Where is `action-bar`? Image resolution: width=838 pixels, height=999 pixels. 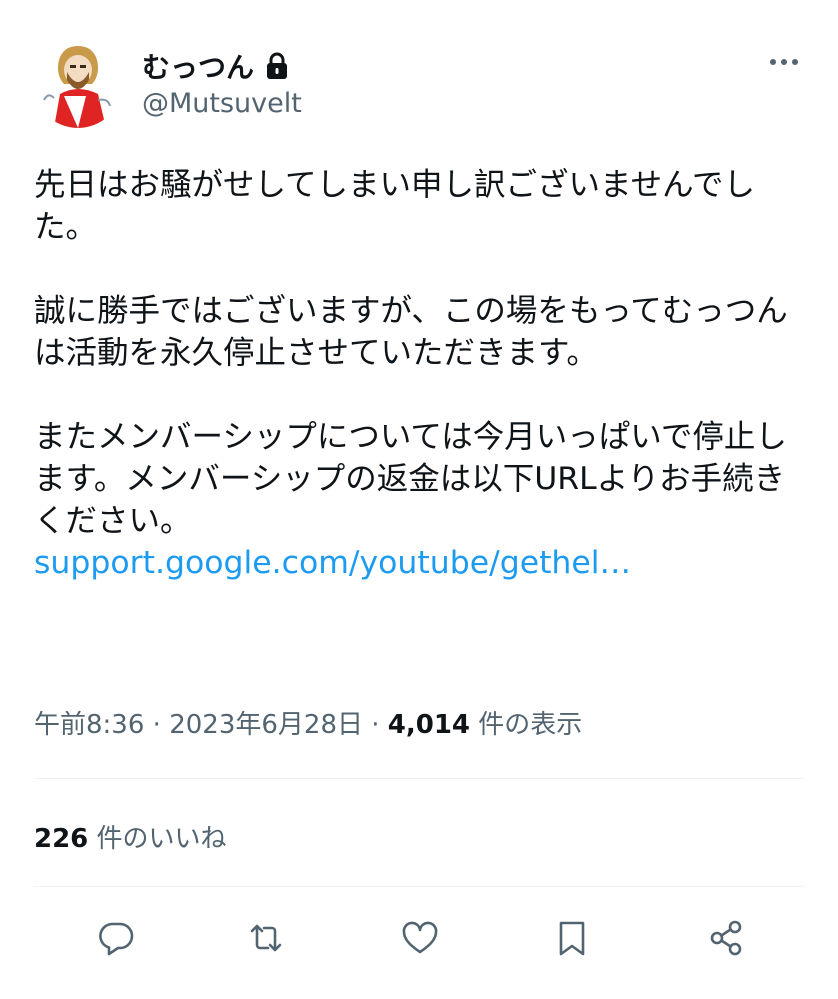 action-bar is located at coordinates (419, 938).